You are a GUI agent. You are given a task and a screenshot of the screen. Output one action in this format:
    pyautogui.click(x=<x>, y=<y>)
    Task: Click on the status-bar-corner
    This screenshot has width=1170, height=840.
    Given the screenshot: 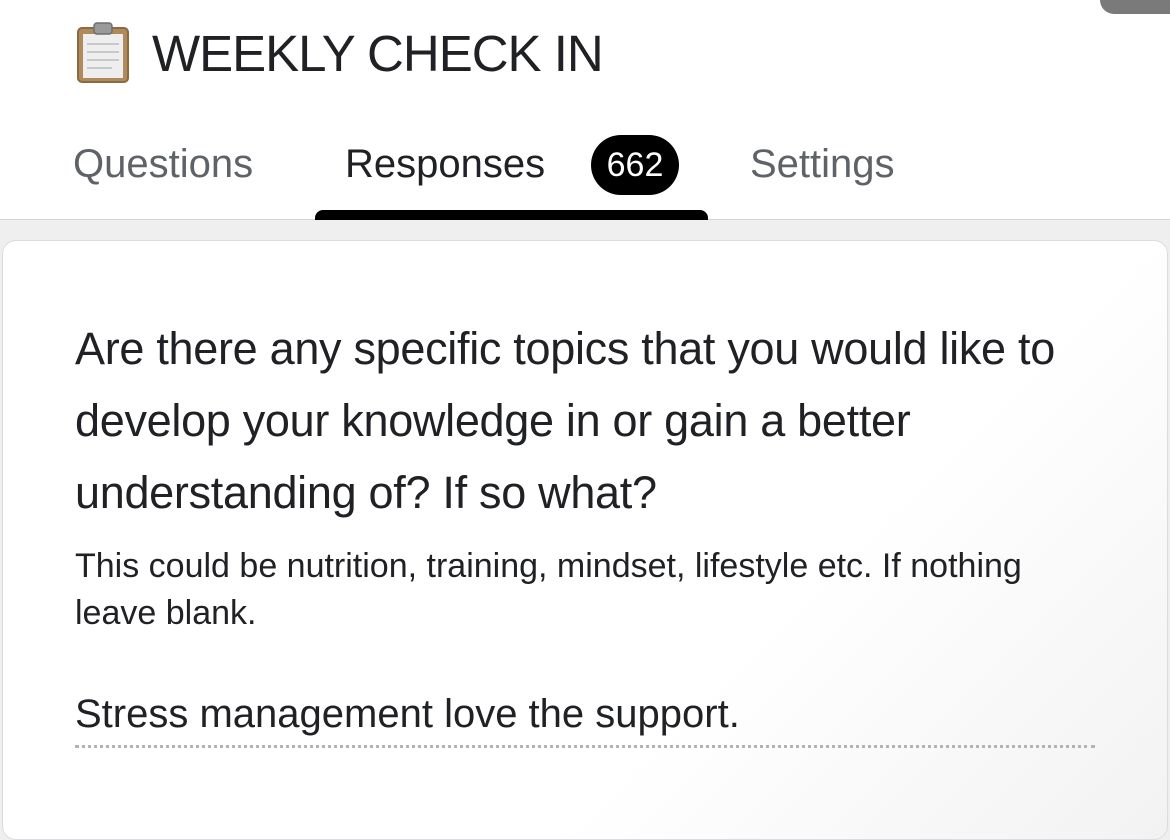 What is the action you would take?
    pyautogui.click(x=1135, y=7)
    